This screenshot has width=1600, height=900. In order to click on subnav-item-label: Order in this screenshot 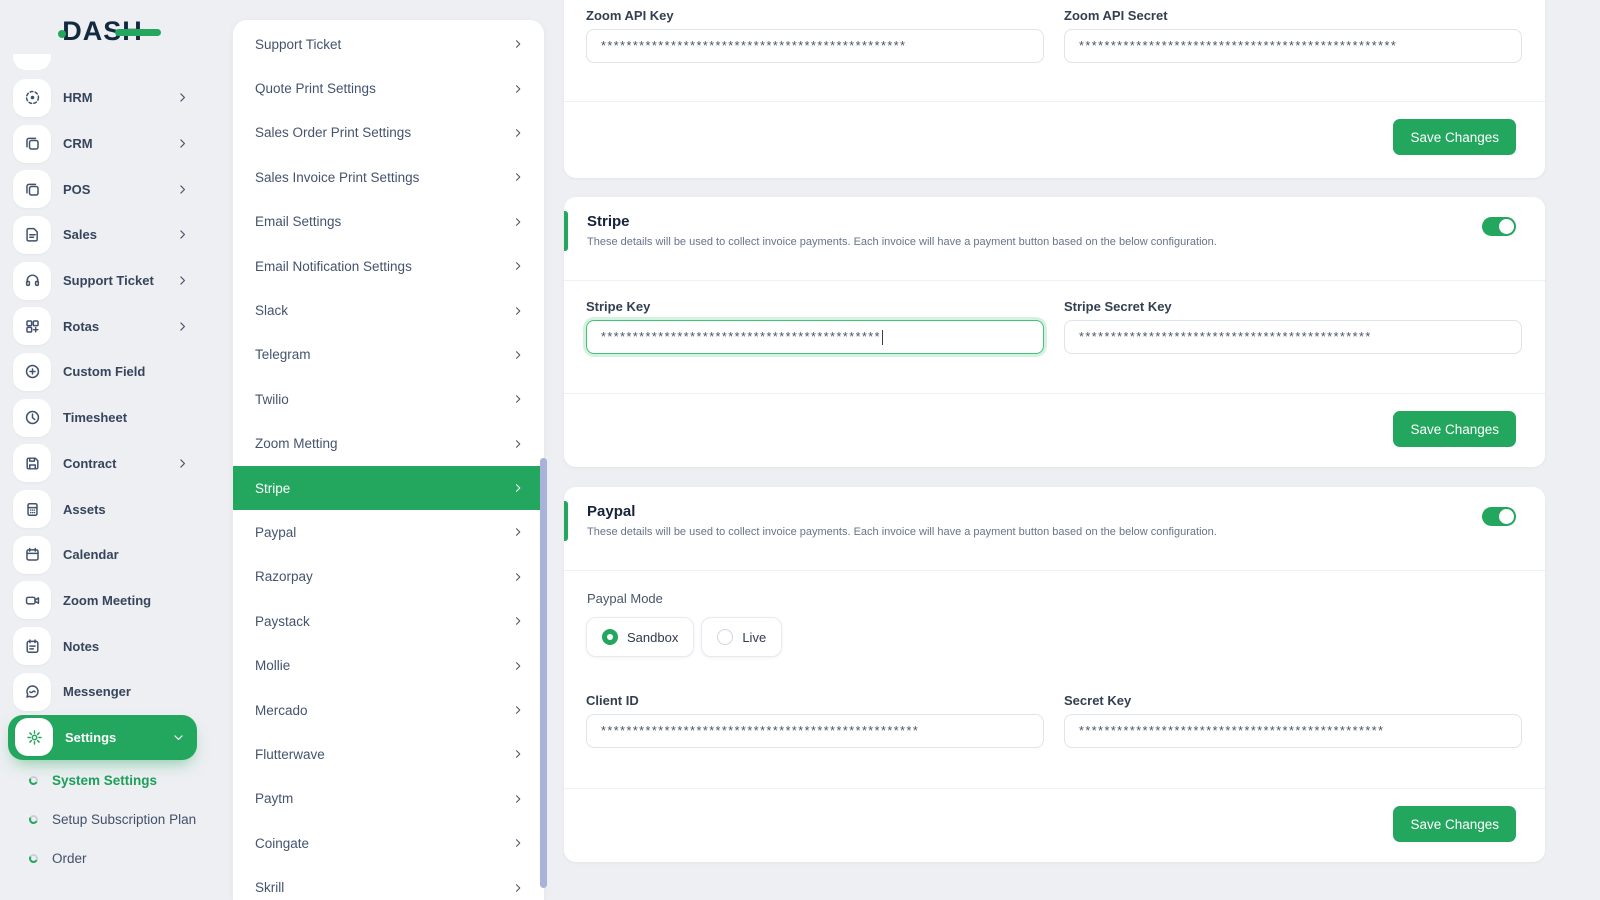, I will do `click(69, 858)`.